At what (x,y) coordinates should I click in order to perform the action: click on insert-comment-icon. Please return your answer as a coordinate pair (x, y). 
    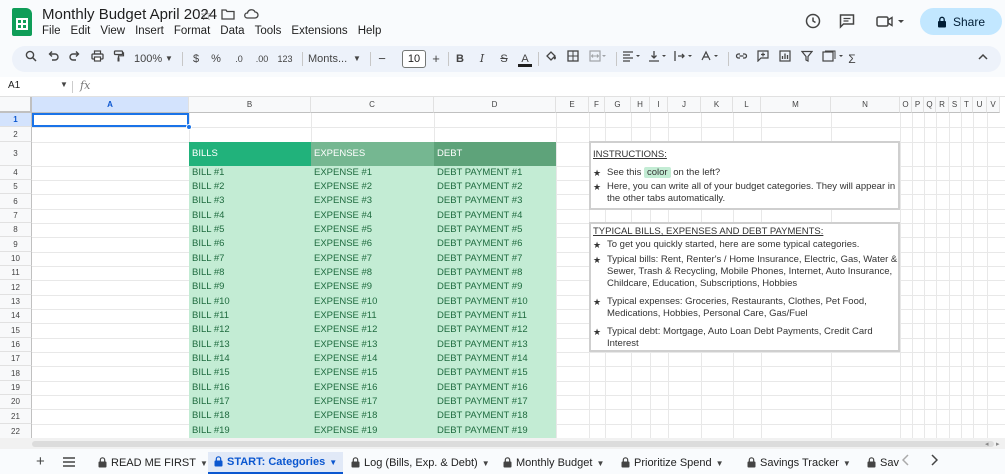
    Looking at the image, I should click on (763, 59).